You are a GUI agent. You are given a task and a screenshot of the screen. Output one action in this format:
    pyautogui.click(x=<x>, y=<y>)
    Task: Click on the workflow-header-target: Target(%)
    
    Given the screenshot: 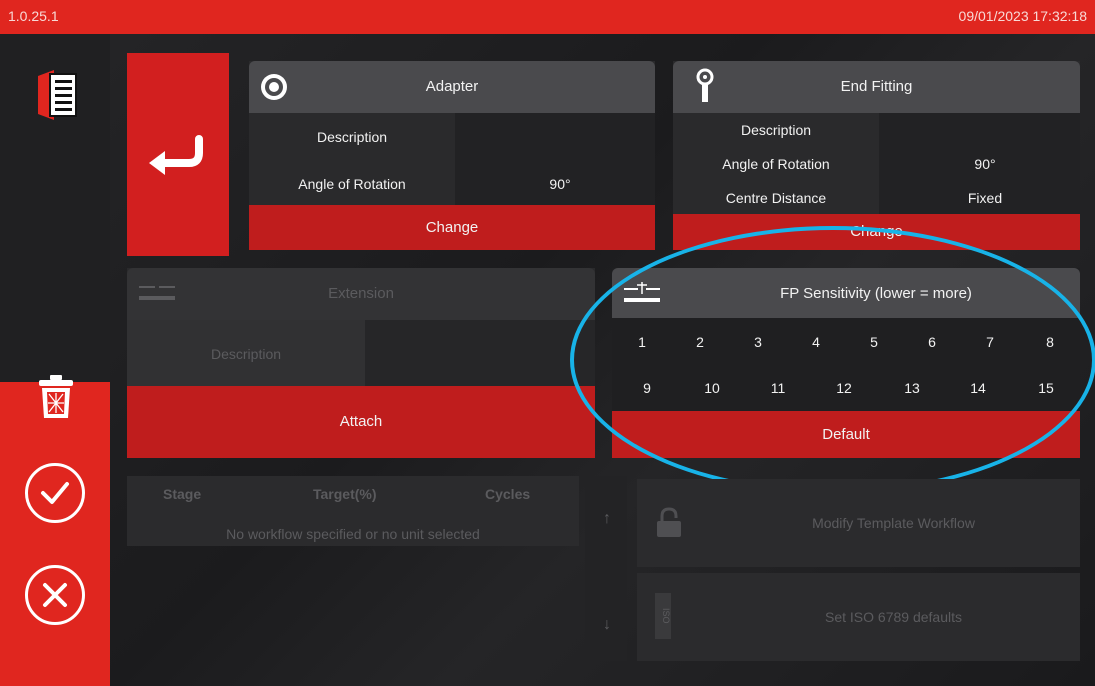 What is the action you would take?
    pyautogui.click(x=345, y=494)
    